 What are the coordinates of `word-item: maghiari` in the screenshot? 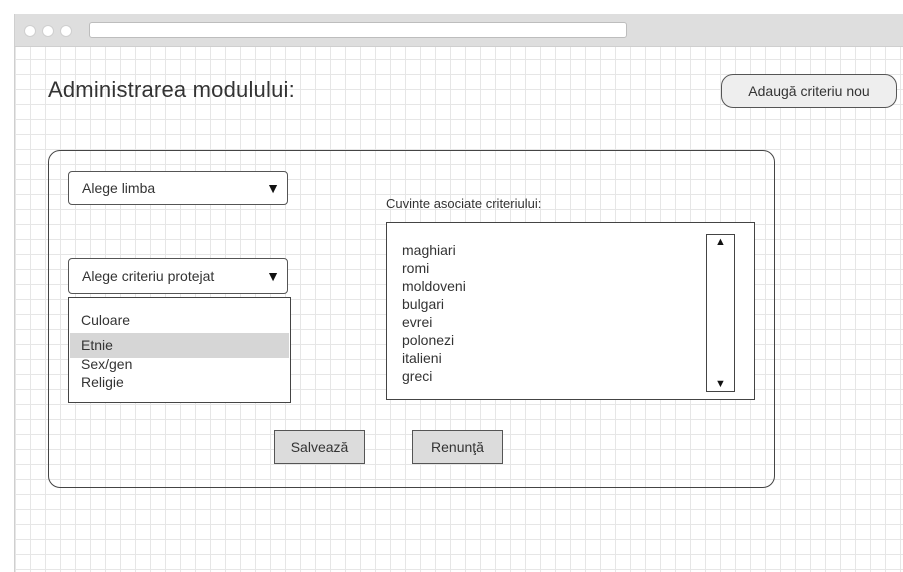 It's located at (429, 250).